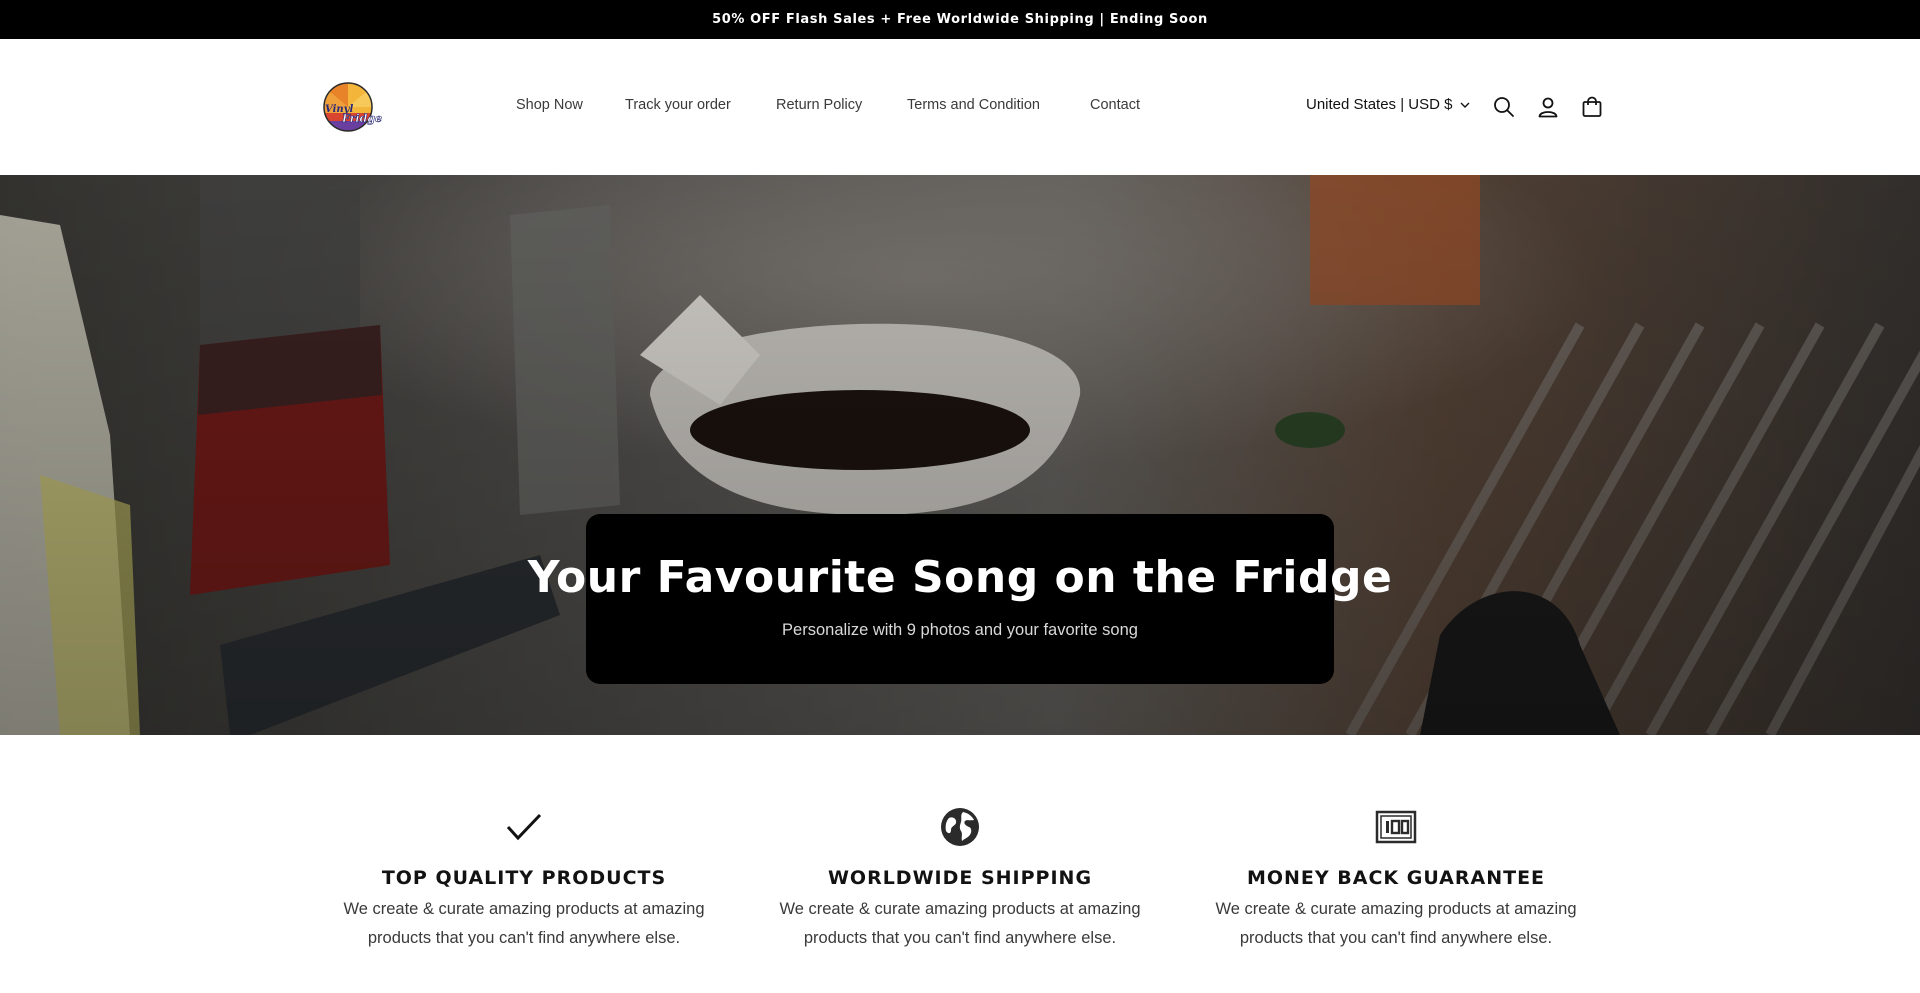  Describe the element at coordinates (1396, 829) in the screenshot. I see `money-100-icon` at that location.